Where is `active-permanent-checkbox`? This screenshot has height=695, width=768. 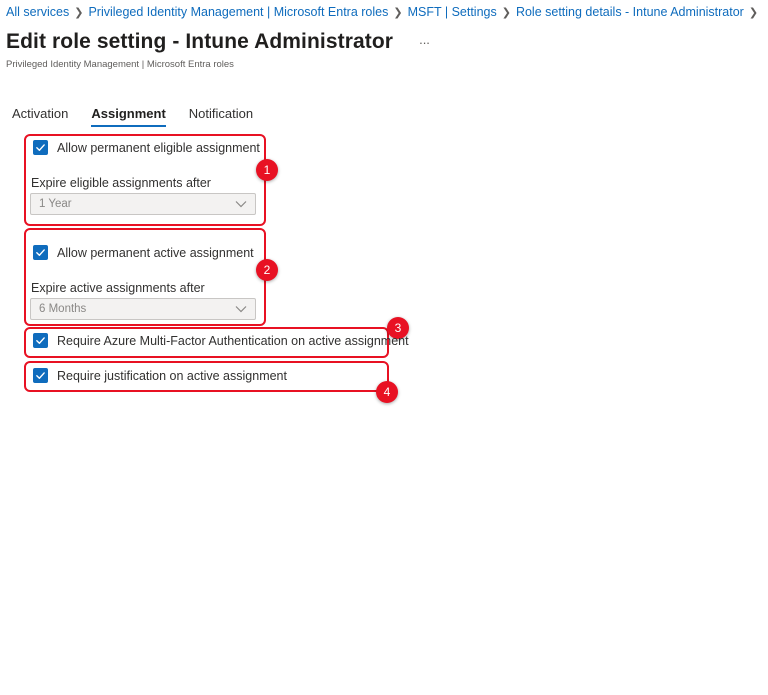
active-permanent-checkbox is located at coordinates (40, 252).